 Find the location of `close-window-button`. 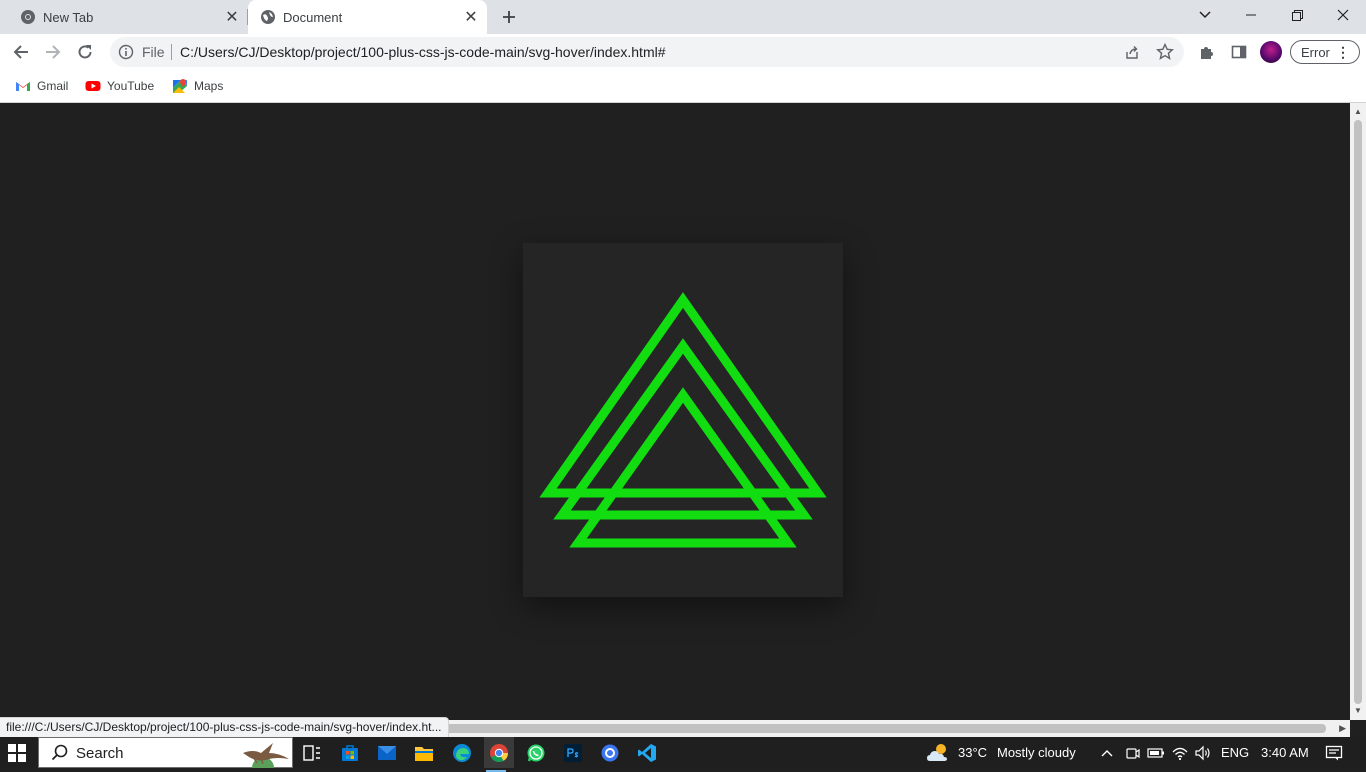

close-window-button is located at coordinates (1343, 15).